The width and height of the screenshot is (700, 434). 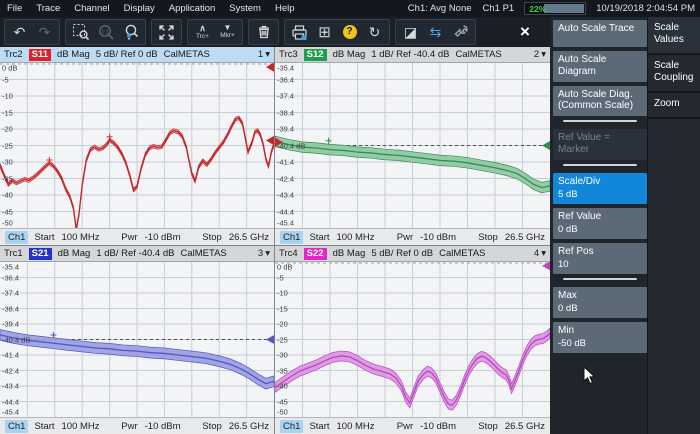 I want to click on softkey-auto-scale-trace: Auto Scale Trace, so click(x=600, y=33).